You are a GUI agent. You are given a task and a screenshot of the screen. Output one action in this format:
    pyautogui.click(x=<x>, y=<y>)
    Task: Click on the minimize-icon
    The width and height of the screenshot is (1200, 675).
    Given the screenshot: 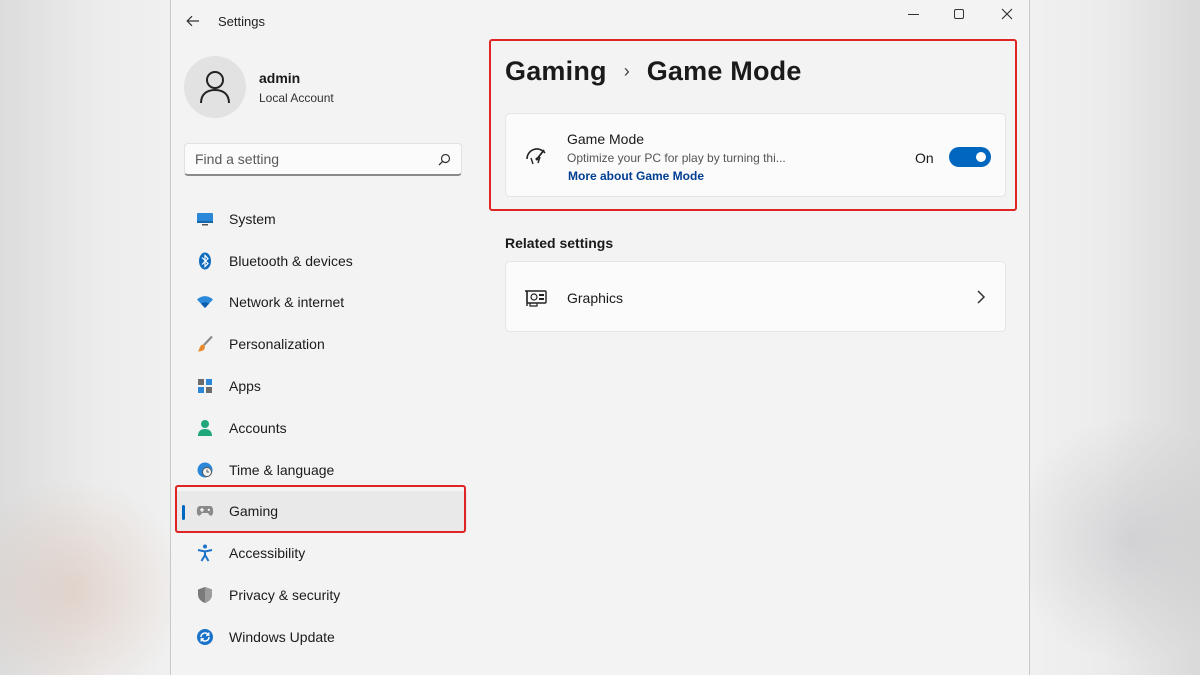 What is the action you would take?
    pyautogui.click(x=913, y=14)
    